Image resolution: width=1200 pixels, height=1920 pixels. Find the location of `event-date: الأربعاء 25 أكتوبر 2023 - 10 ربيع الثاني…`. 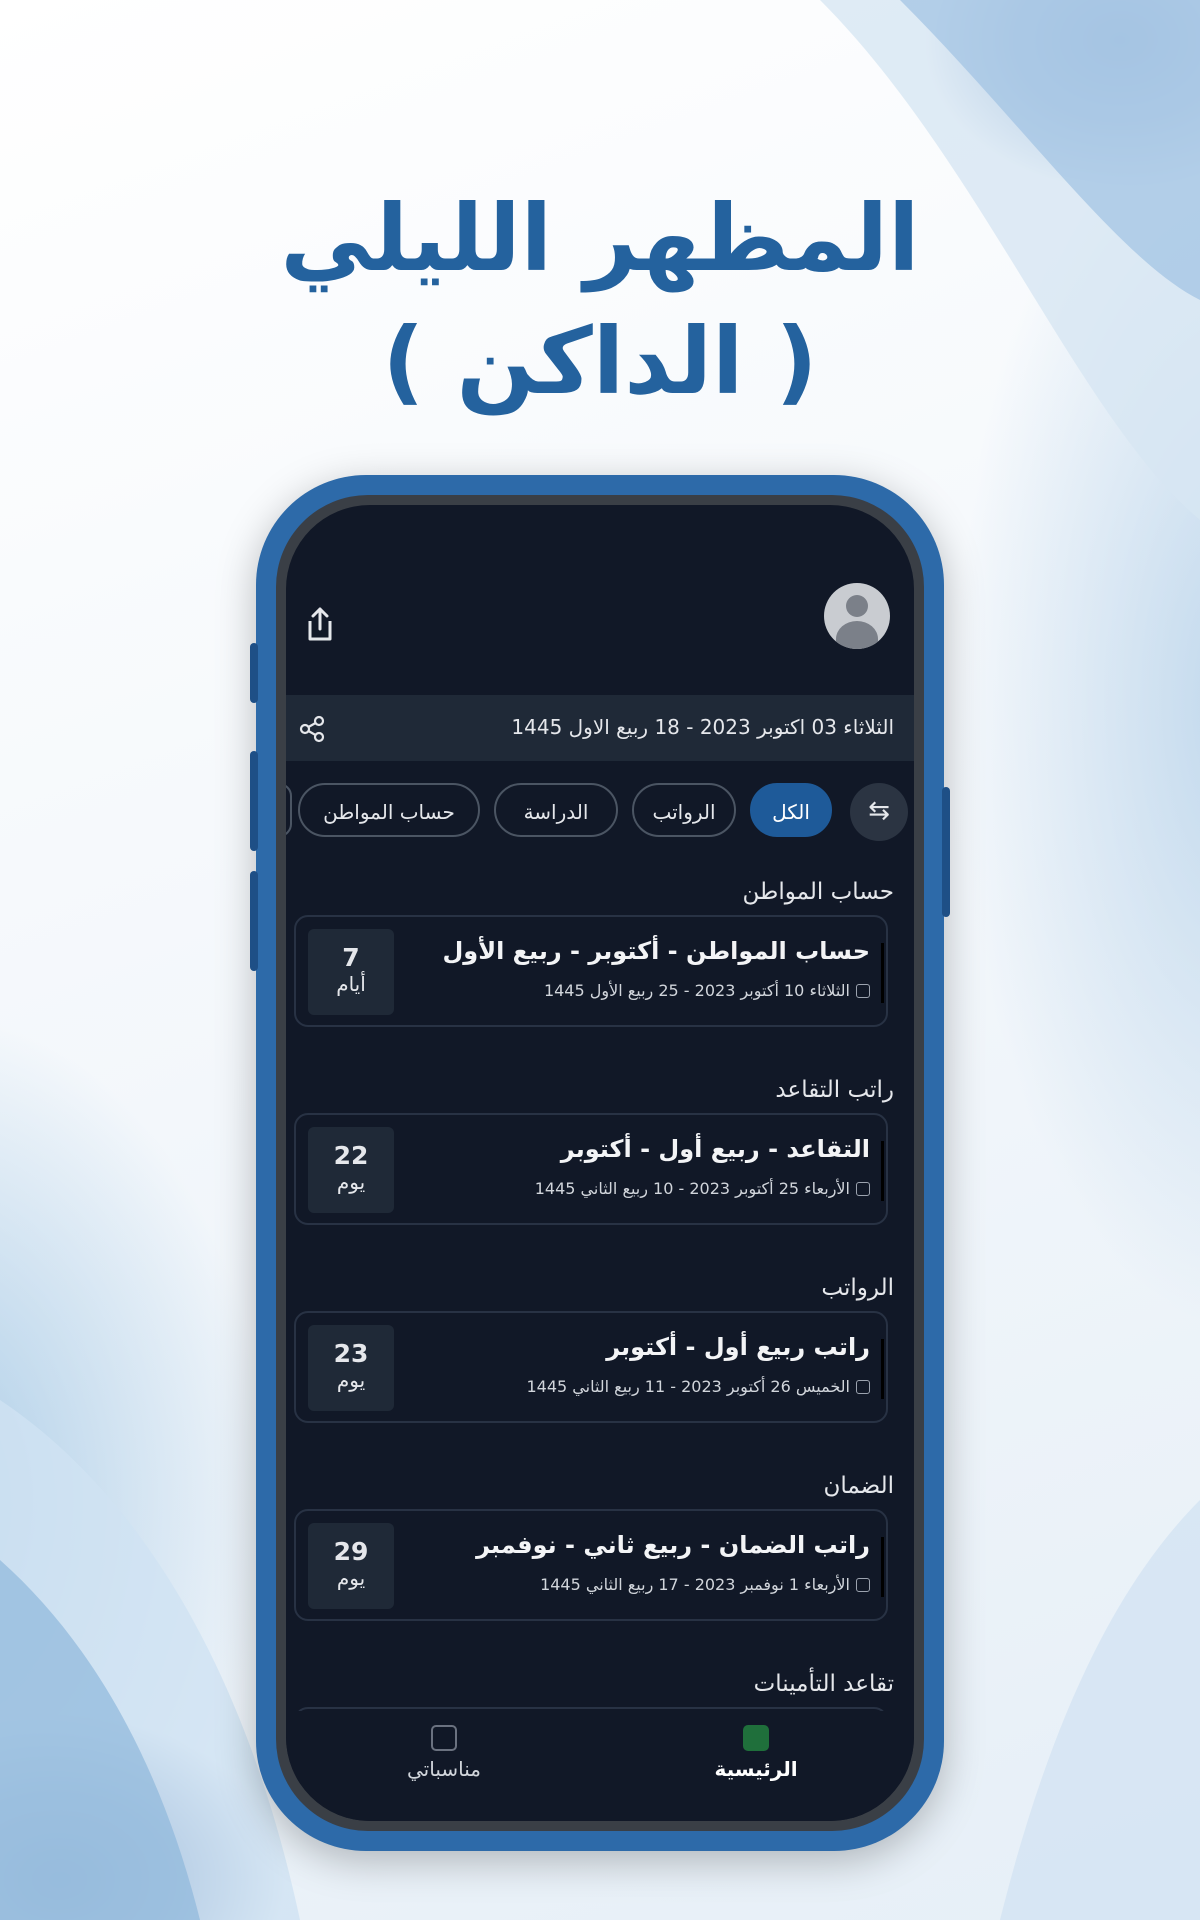

event-date: الأربعاء 25 أكتوبر 2023 - 10 ربيع الثاني… is located at coordinates (702, 1188).